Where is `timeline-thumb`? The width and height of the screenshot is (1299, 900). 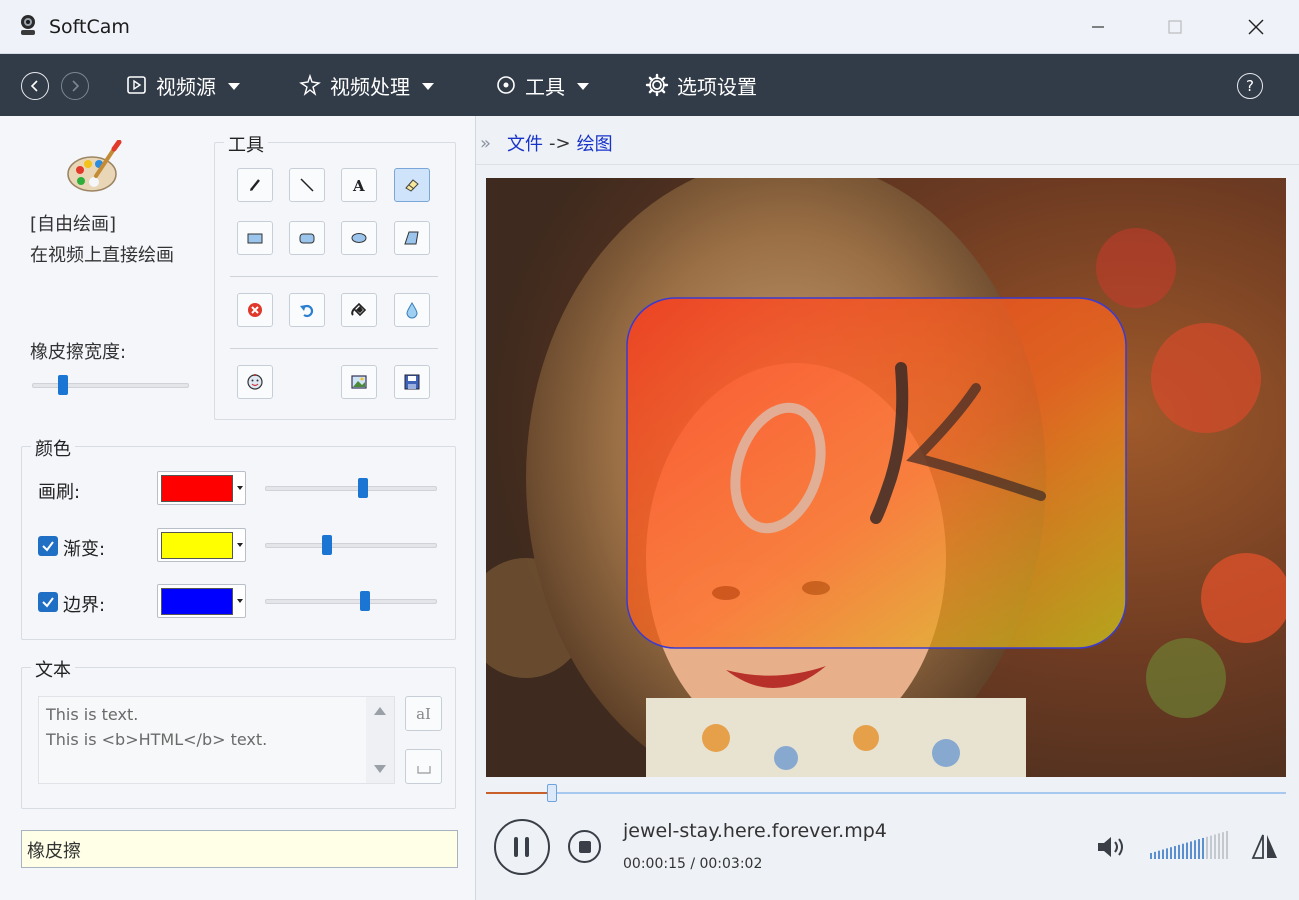
timeline-thumb is located at coordinates (552, 793).